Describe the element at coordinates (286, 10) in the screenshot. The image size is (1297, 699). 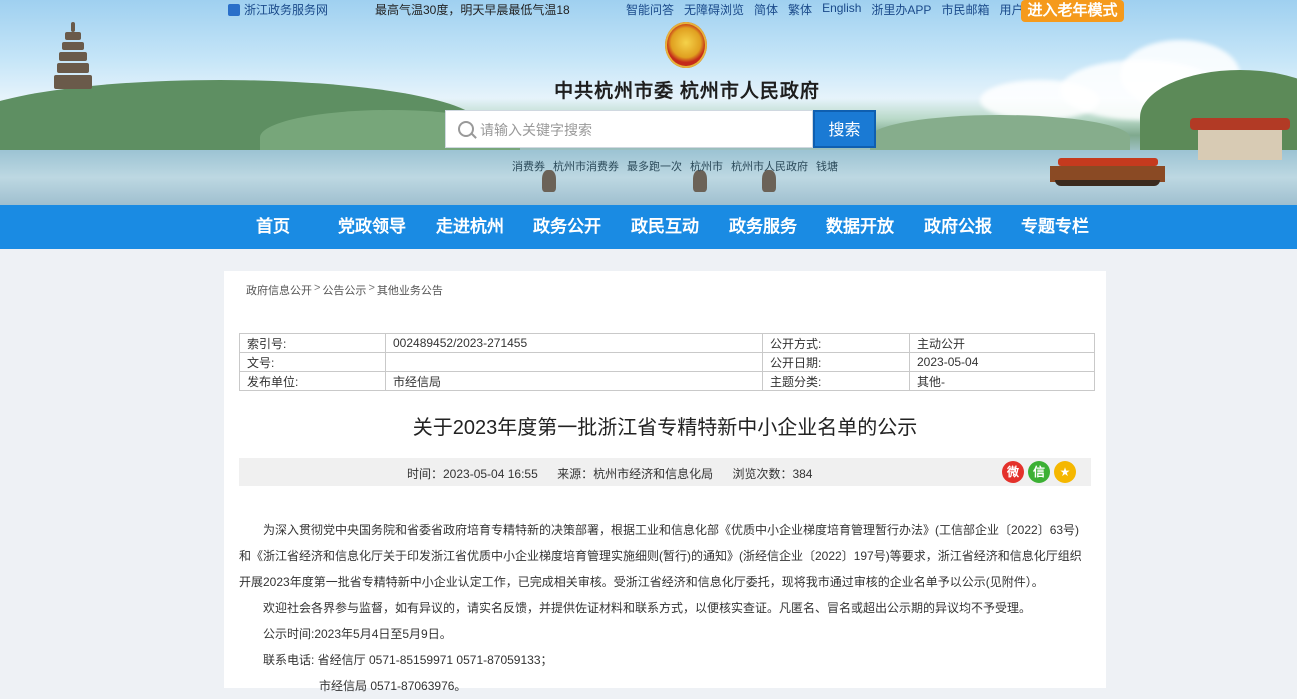
I see `gov-service-label: 浙江政务服务网` at that location.